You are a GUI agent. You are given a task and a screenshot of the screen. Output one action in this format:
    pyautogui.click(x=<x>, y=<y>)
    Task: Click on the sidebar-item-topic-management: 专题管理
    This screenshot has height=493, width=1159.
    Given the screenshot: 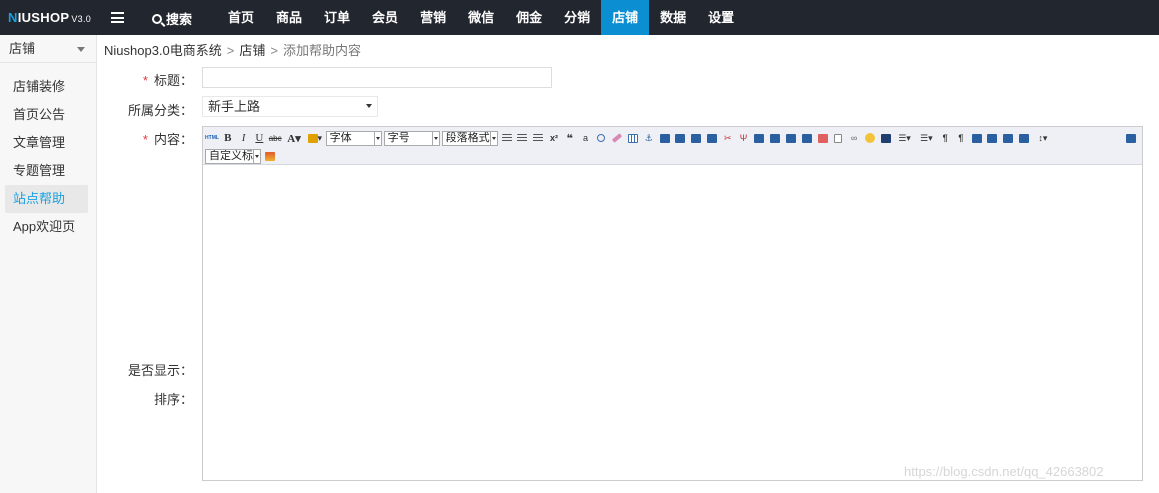 What is the action you would take?
    pyautogui.click(x=46, y=171)
    